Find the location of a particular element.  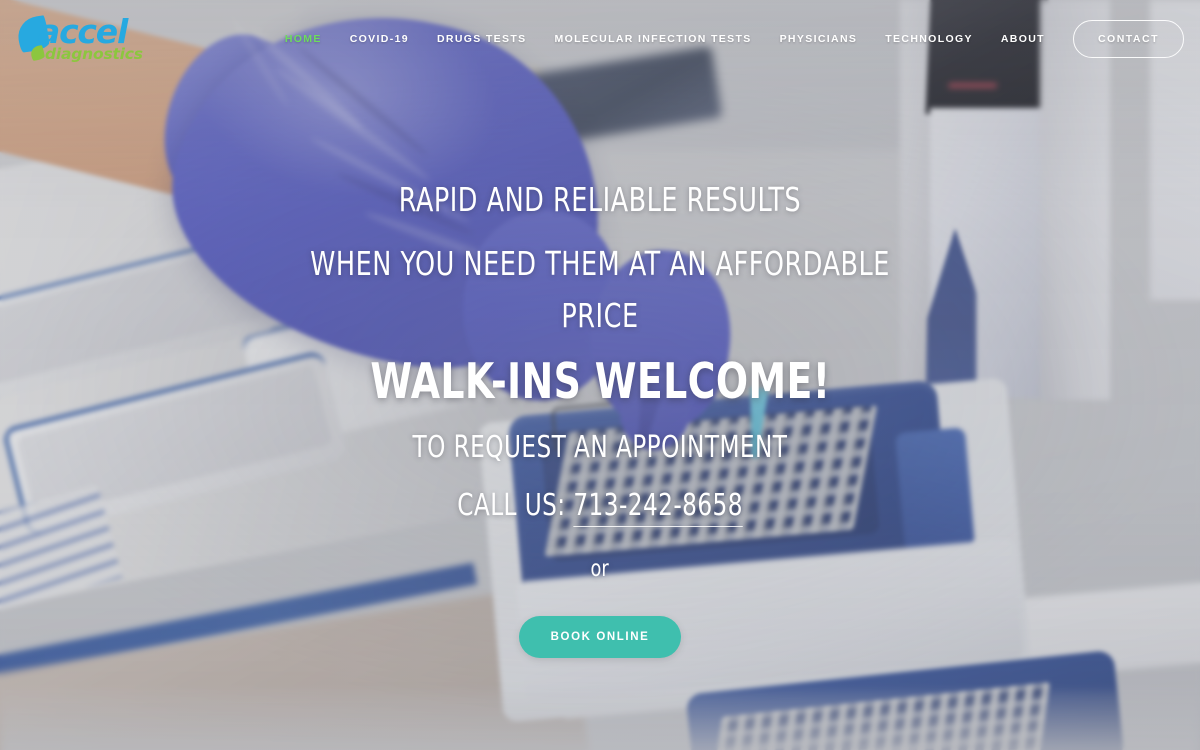

contact-button: CONTACT is located at coordinates (1128, 39).